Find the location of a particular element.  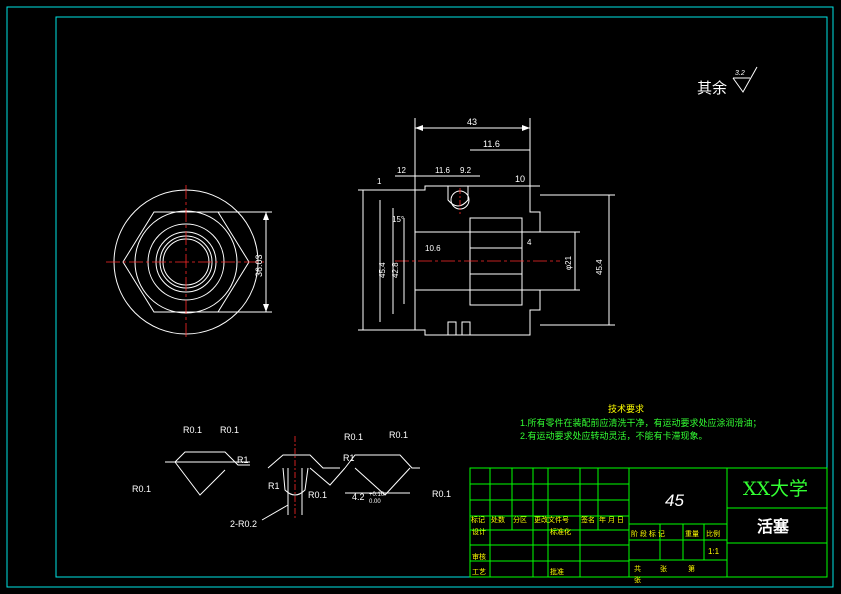

dim-10: 10 is located at coordinates (520, 179).